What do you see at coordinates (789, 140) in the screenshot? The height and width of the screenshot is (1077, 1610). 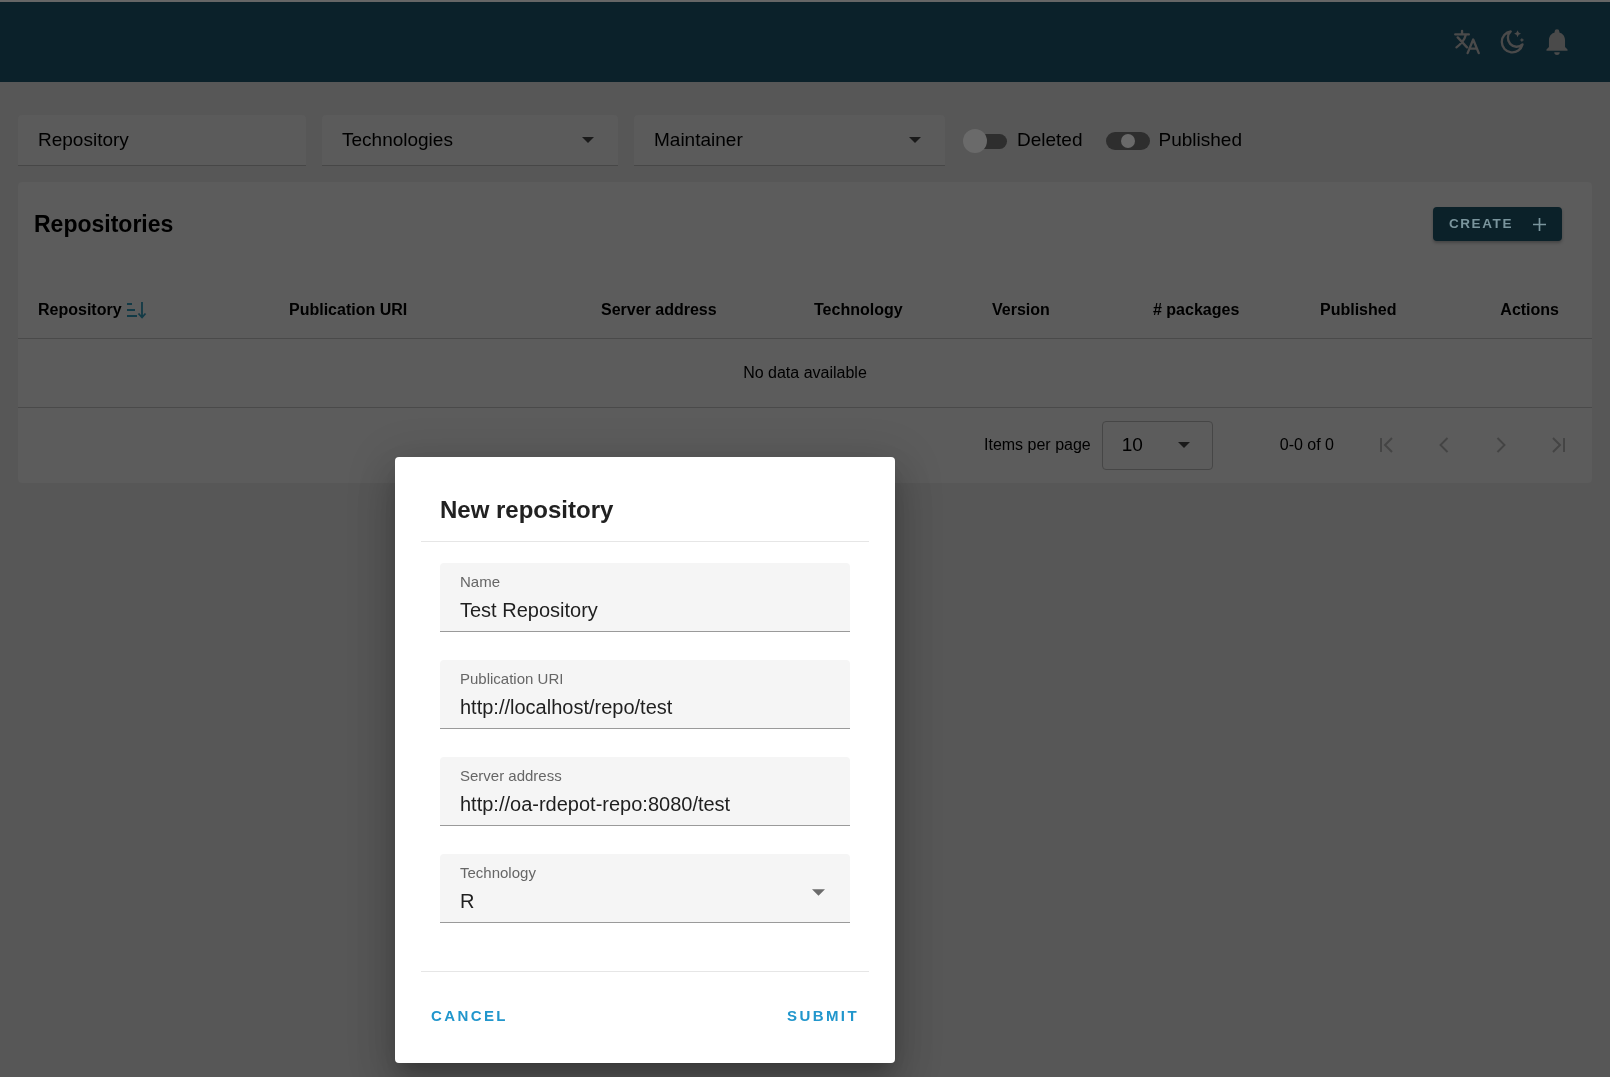 I see `filter-select: Maintainer` at bounding box center [789, 140].